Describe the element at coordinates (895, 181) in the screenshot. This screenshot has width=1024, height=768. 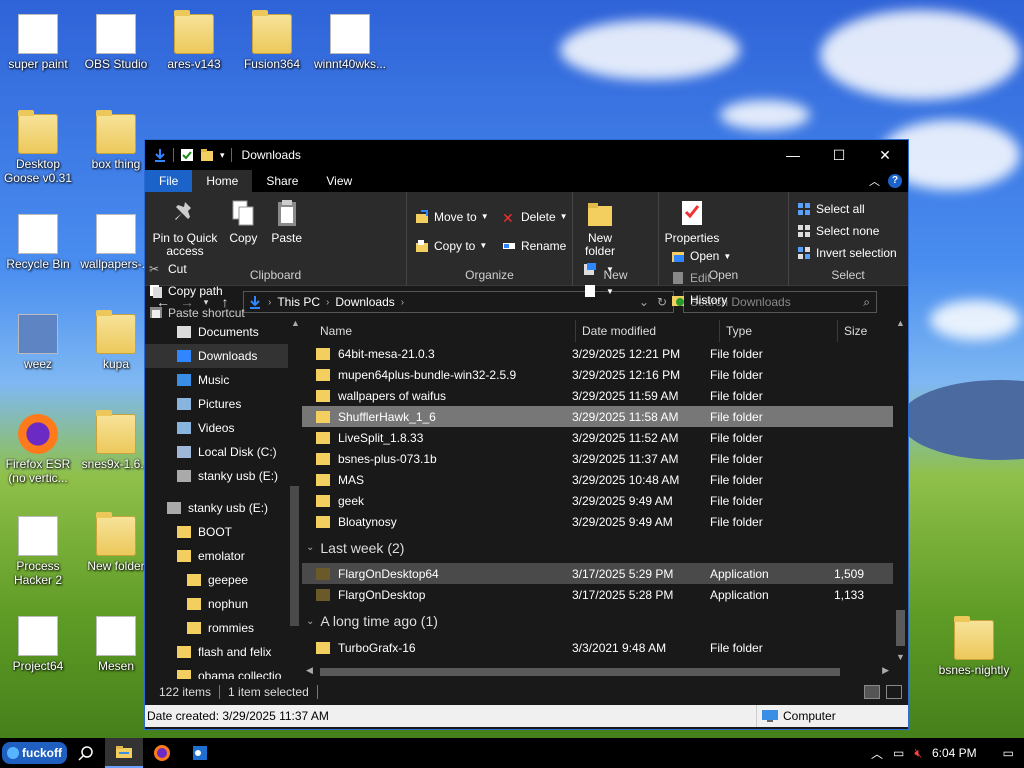
I see `help-icon: ?` at that location.